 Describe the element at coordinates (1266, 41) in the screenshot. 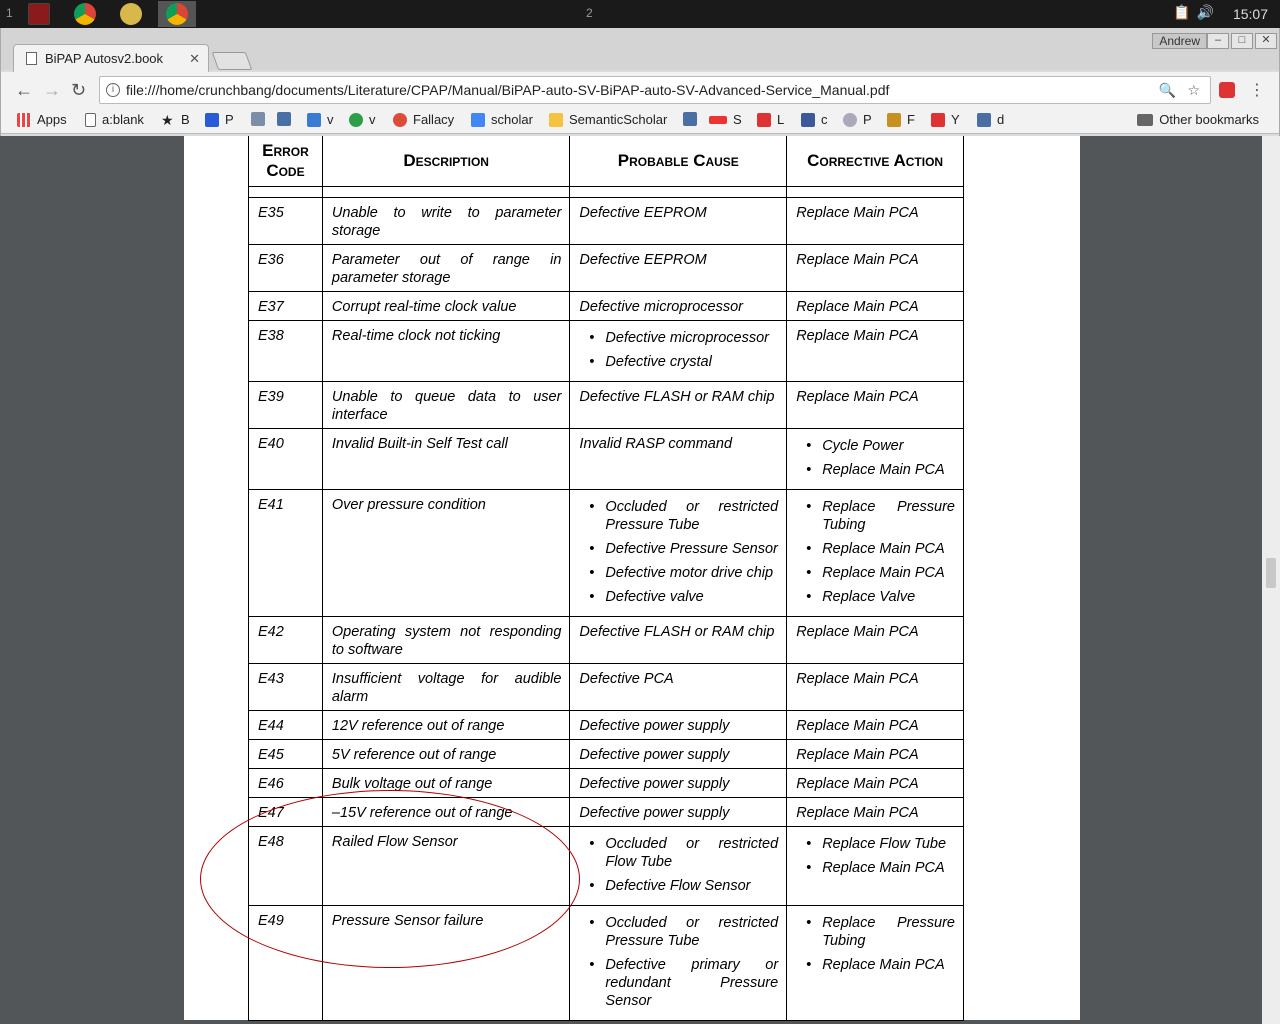

I see `close-window-button: ✕` at that location.